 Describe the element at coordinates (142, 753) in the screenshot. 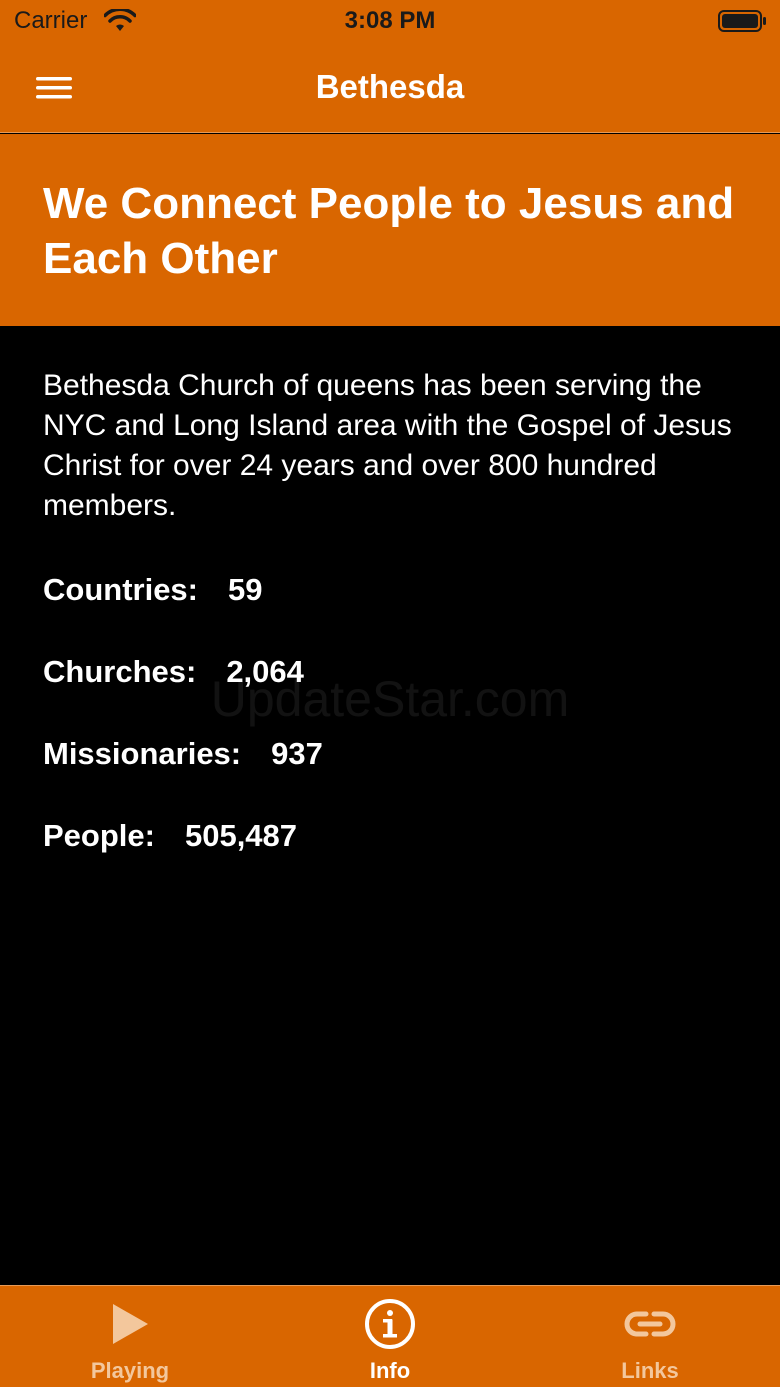

I see `stat-label: Missionaries:` at that location.